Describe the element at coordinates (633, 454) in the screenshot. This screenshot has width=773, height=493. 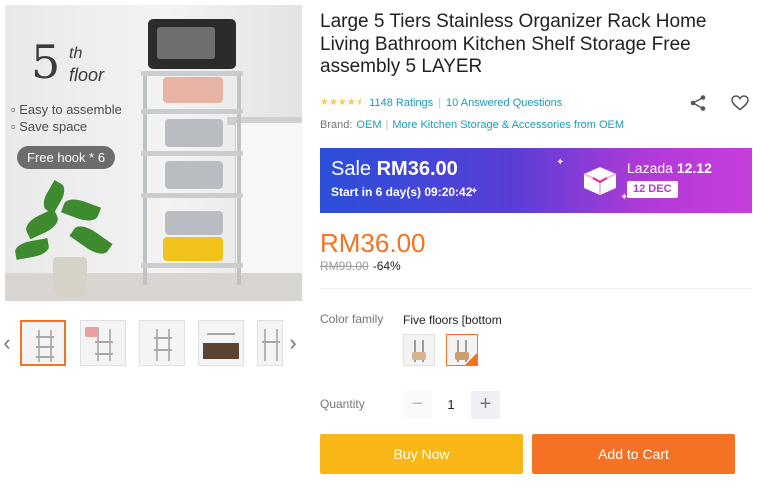
I see `add-to-cart-button: Add to Cart` at that location.